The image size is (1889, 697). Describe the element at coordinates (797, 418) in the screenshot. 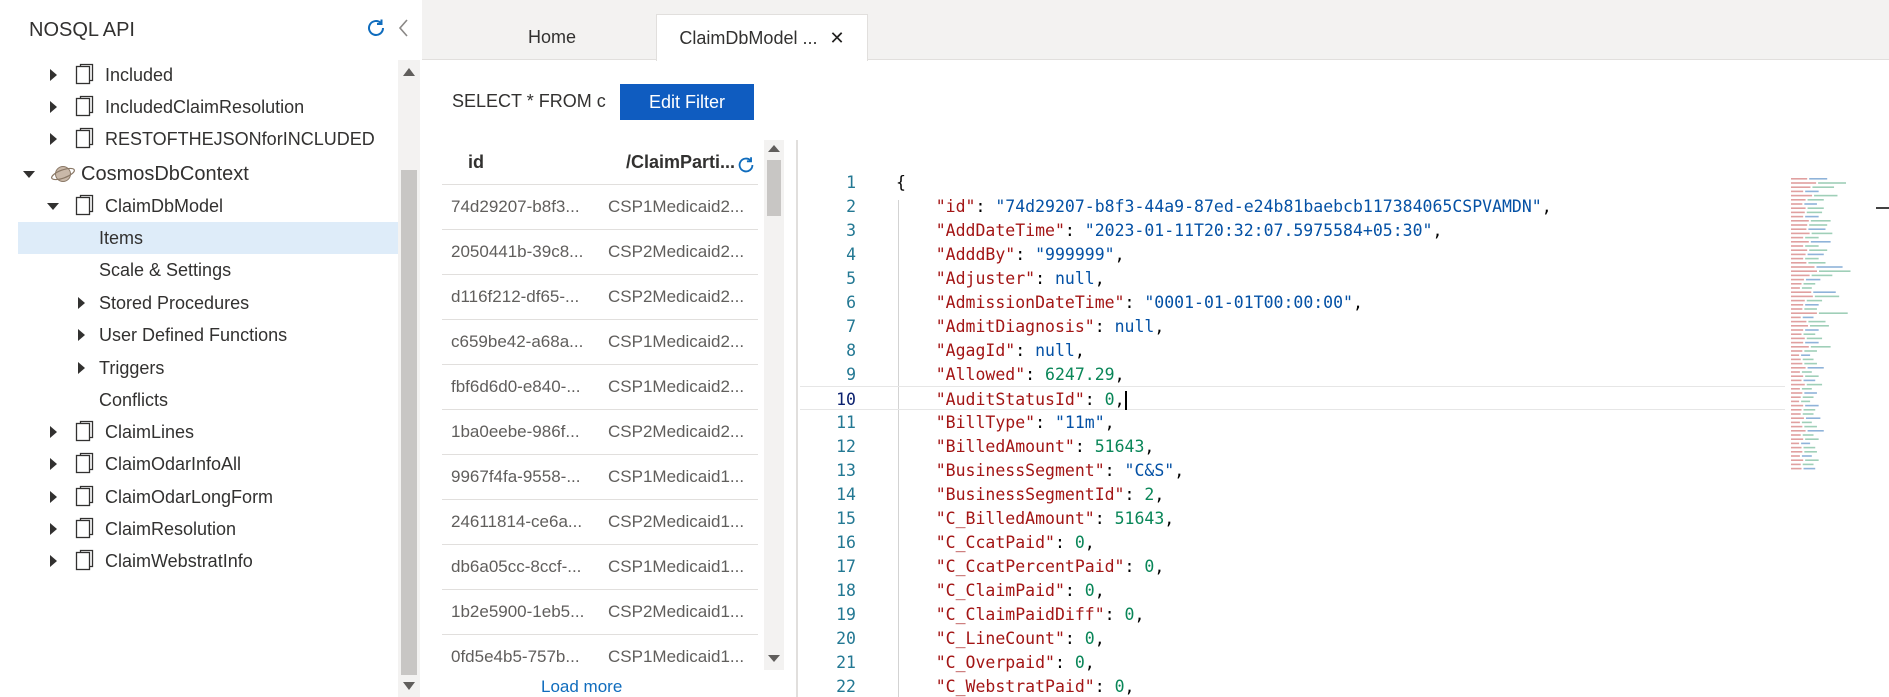

I see `pane-splitter` at that location.